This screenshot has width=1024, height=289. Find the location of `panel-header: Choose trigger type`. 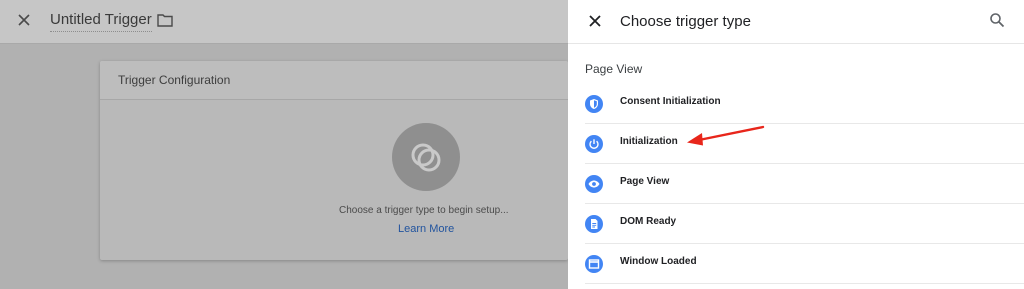

panel-header: Choose trigger type is located at coordinates (796, 22).